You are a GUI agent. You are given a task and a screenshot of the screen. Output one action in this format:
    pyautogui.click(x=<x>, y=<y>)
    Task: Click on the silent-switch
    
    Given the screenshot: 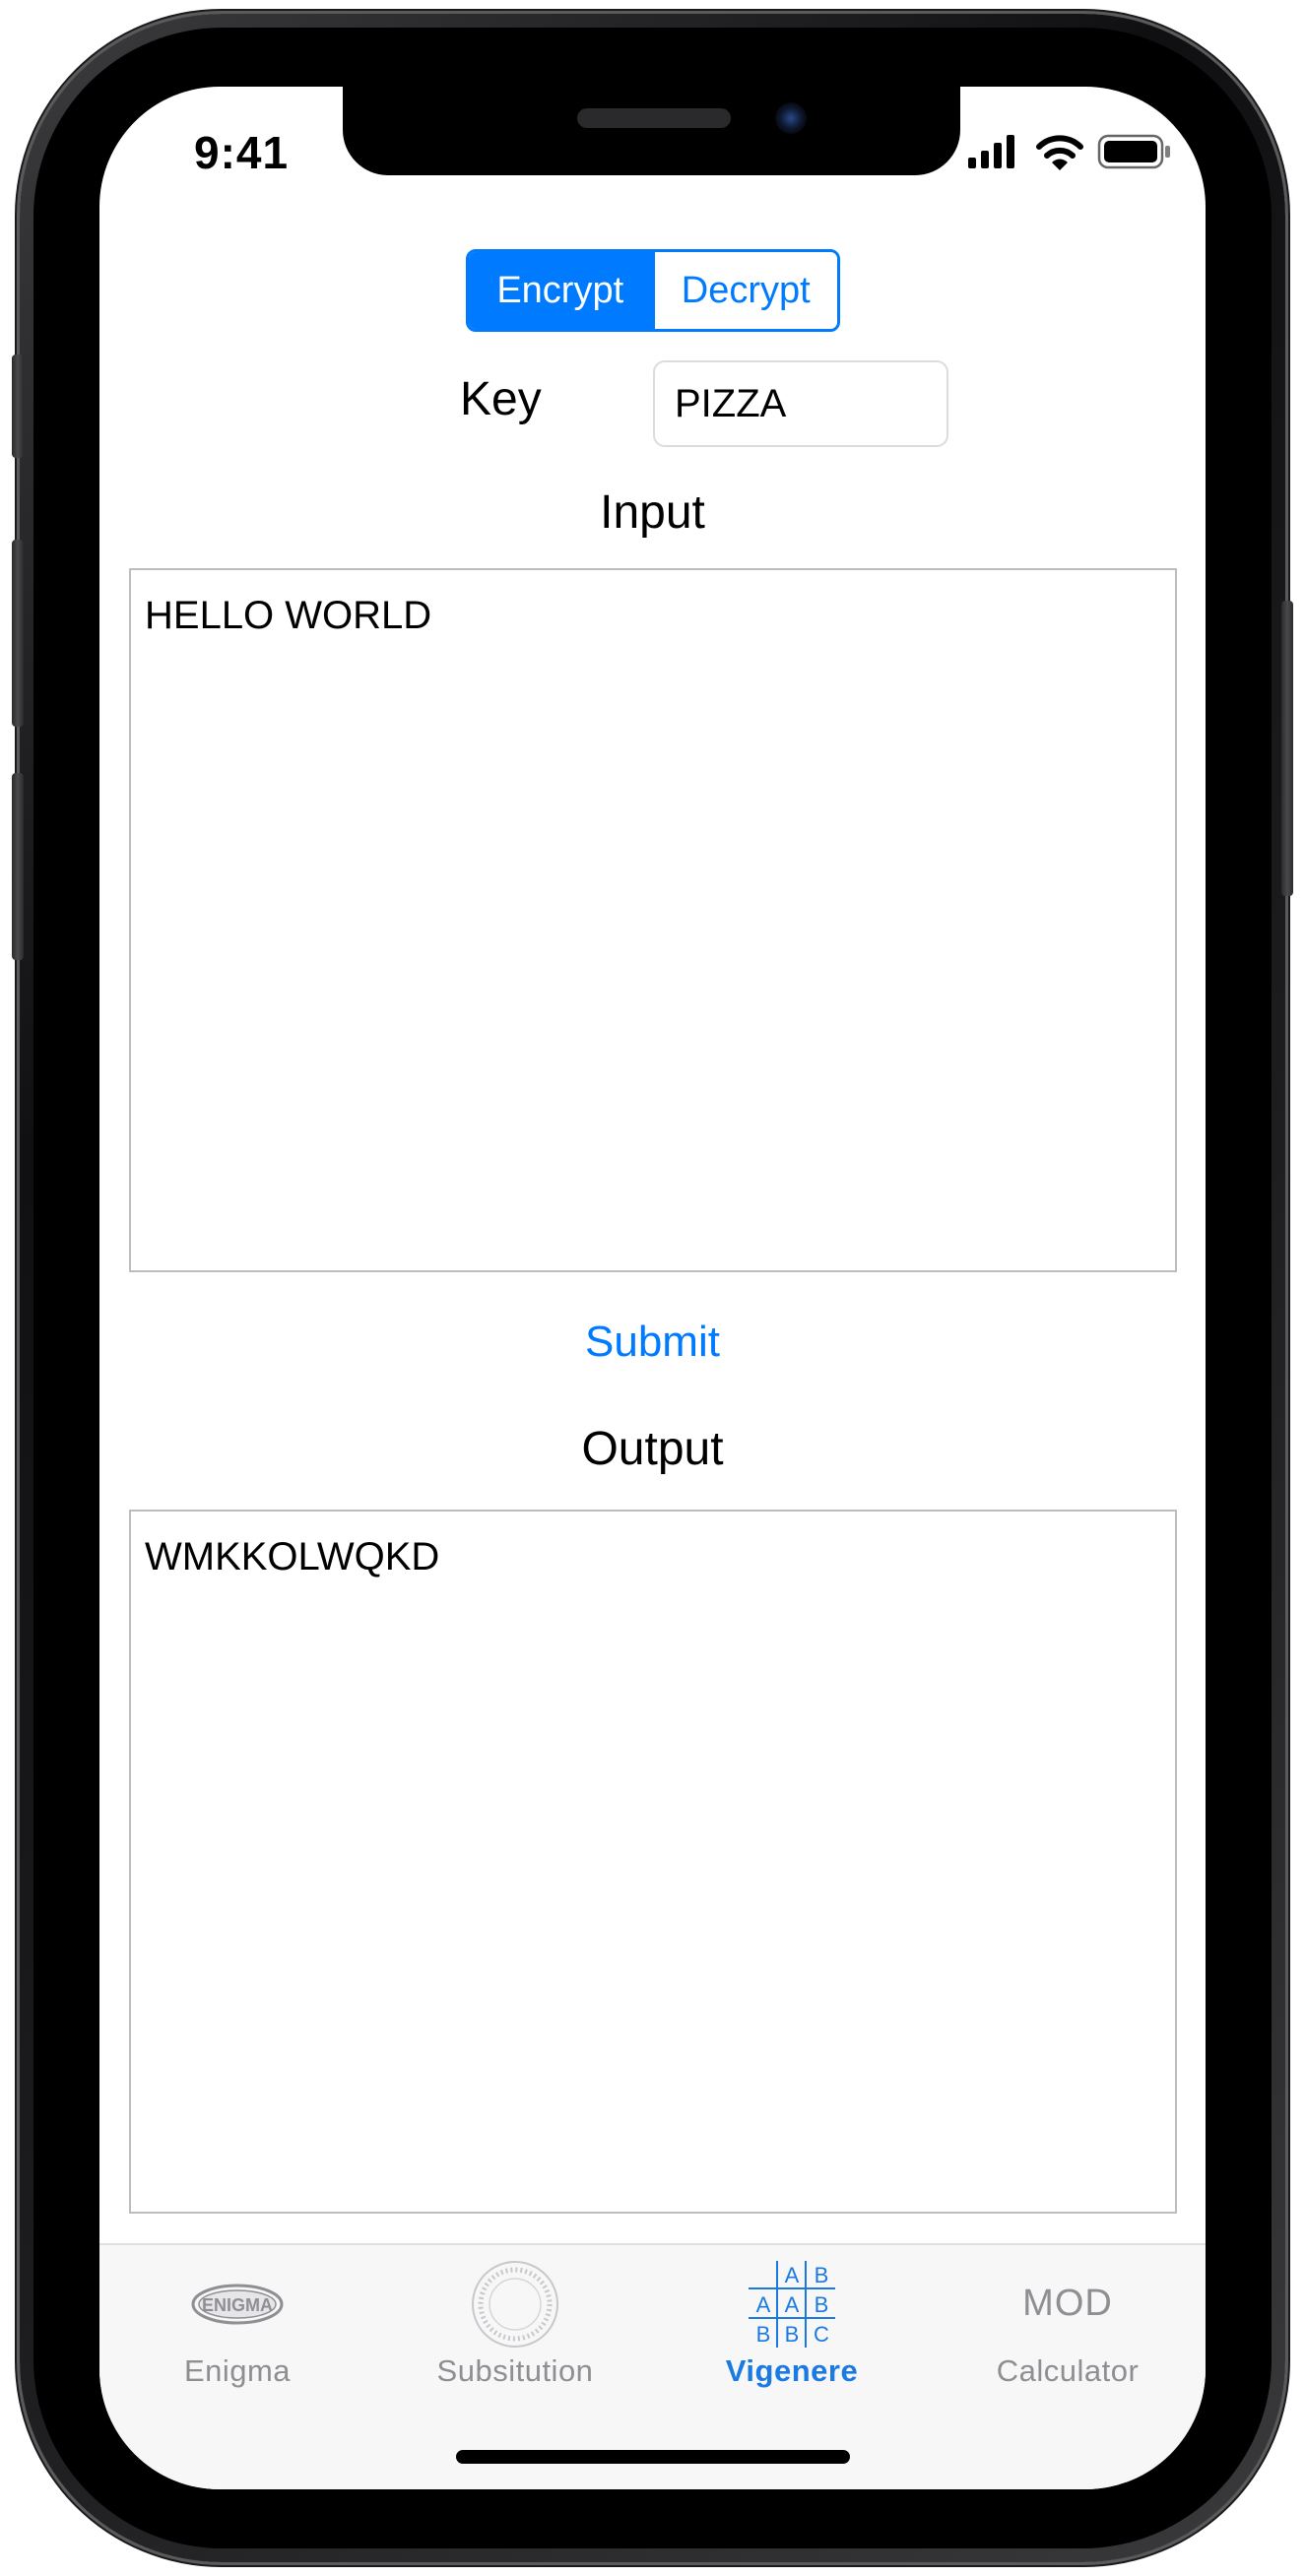 What is the action you would take?
    pyautogui.click(x=18, y=406)
    